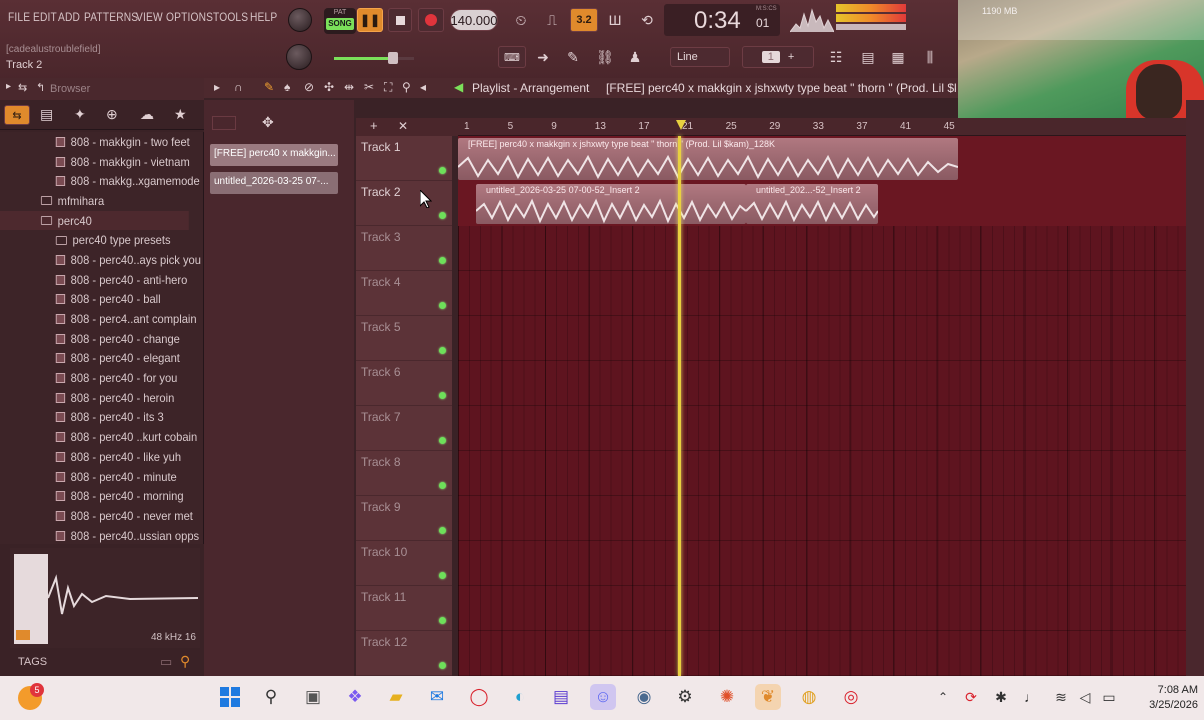  I want to click on track-header: Track 10, so click(404, 563).